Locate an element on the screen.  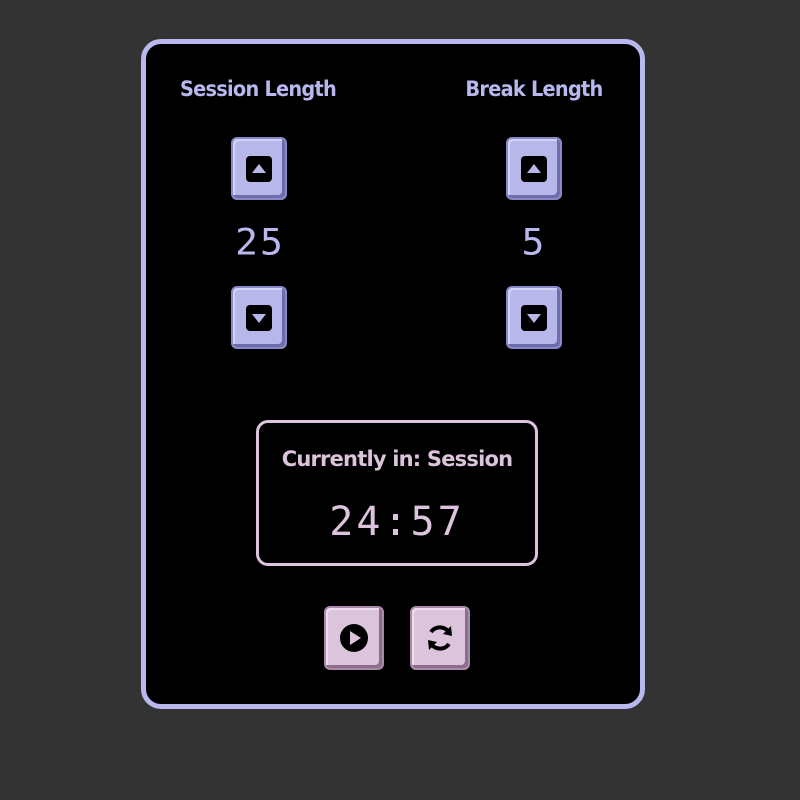
break-increment-button is located at coordinates (534, 168).